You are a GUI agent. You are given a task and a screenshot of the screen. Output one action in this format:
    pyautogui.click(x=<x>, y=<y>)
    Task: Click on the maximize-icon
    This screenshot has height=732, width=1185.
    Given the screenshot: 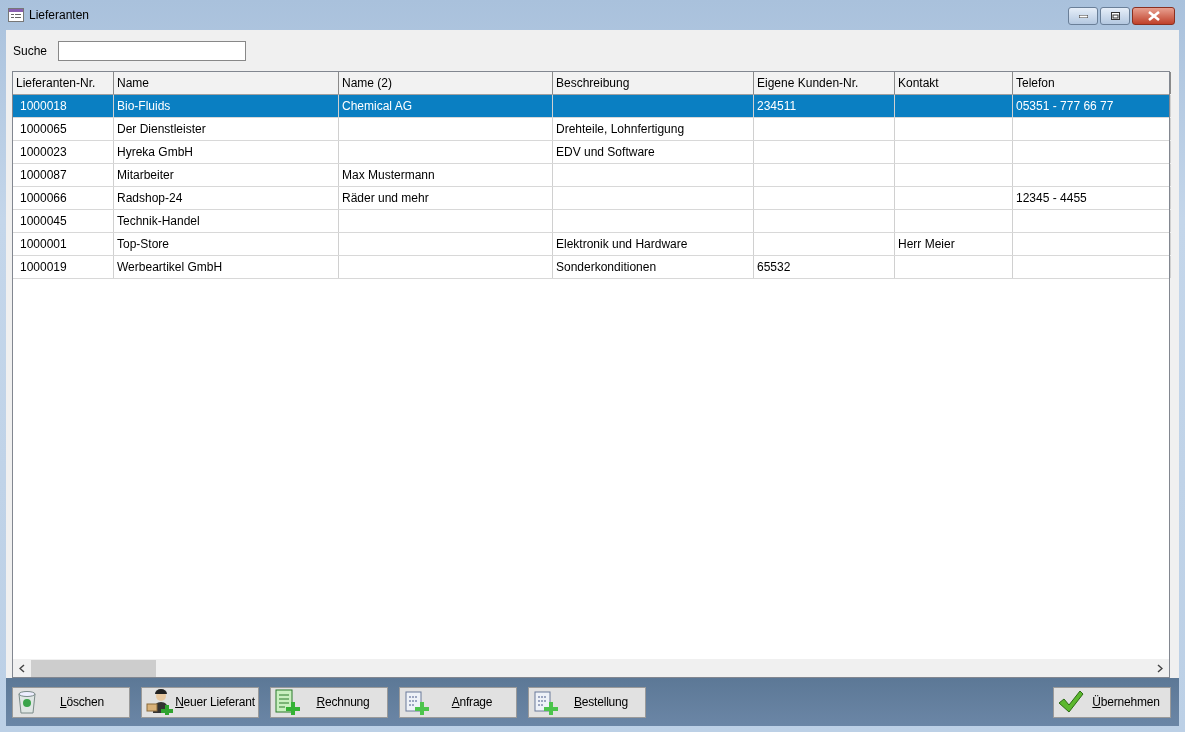 What is the action you would take?
    pyautogui.click(x=1115, y=16)
    